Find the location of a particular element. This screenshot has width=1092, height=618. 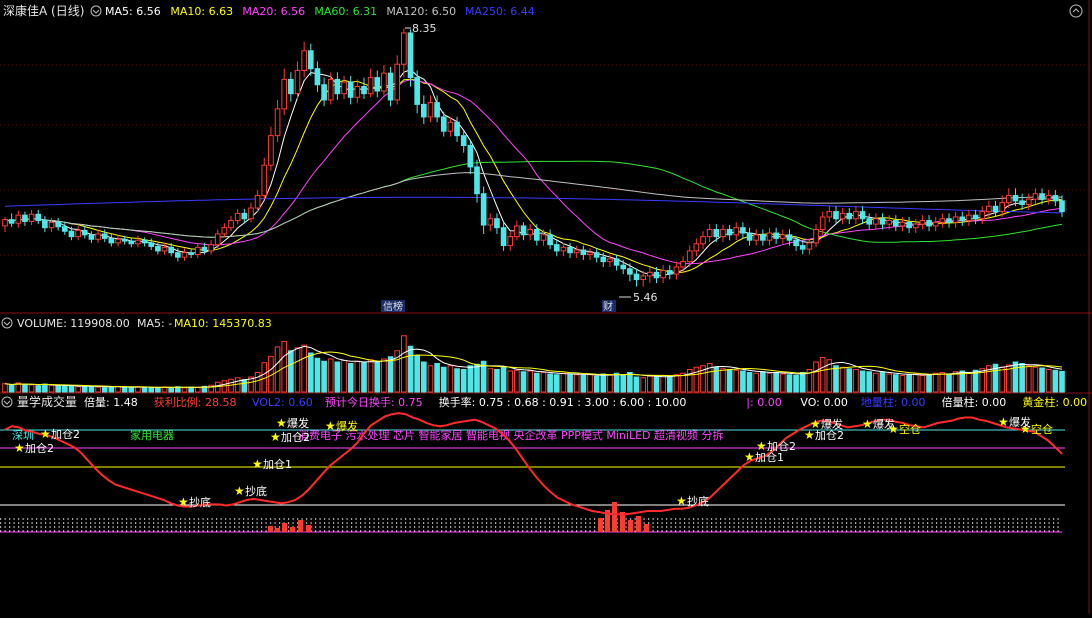

event-marker-label: 信榜 is located at coordinates (393, 306).